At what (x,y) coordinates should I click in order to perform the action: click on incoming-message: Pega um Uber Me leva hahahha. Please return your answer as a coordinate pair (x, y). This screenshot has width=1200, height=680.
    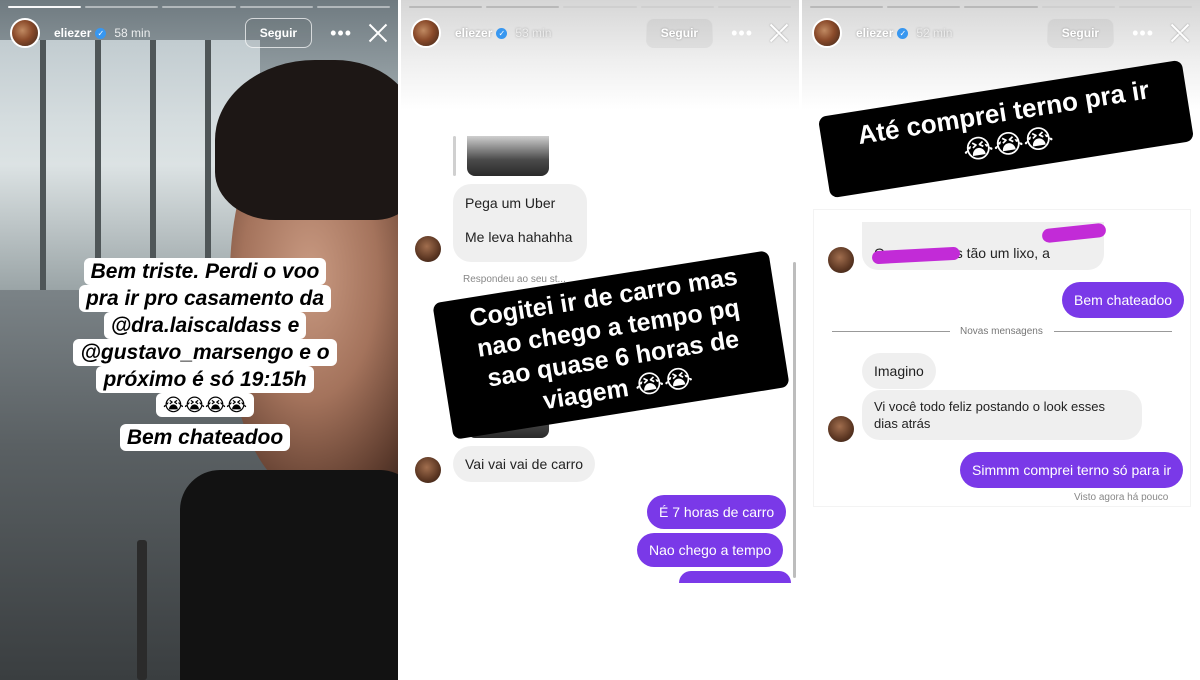
    Looking at the image, I should click on (520, 223).